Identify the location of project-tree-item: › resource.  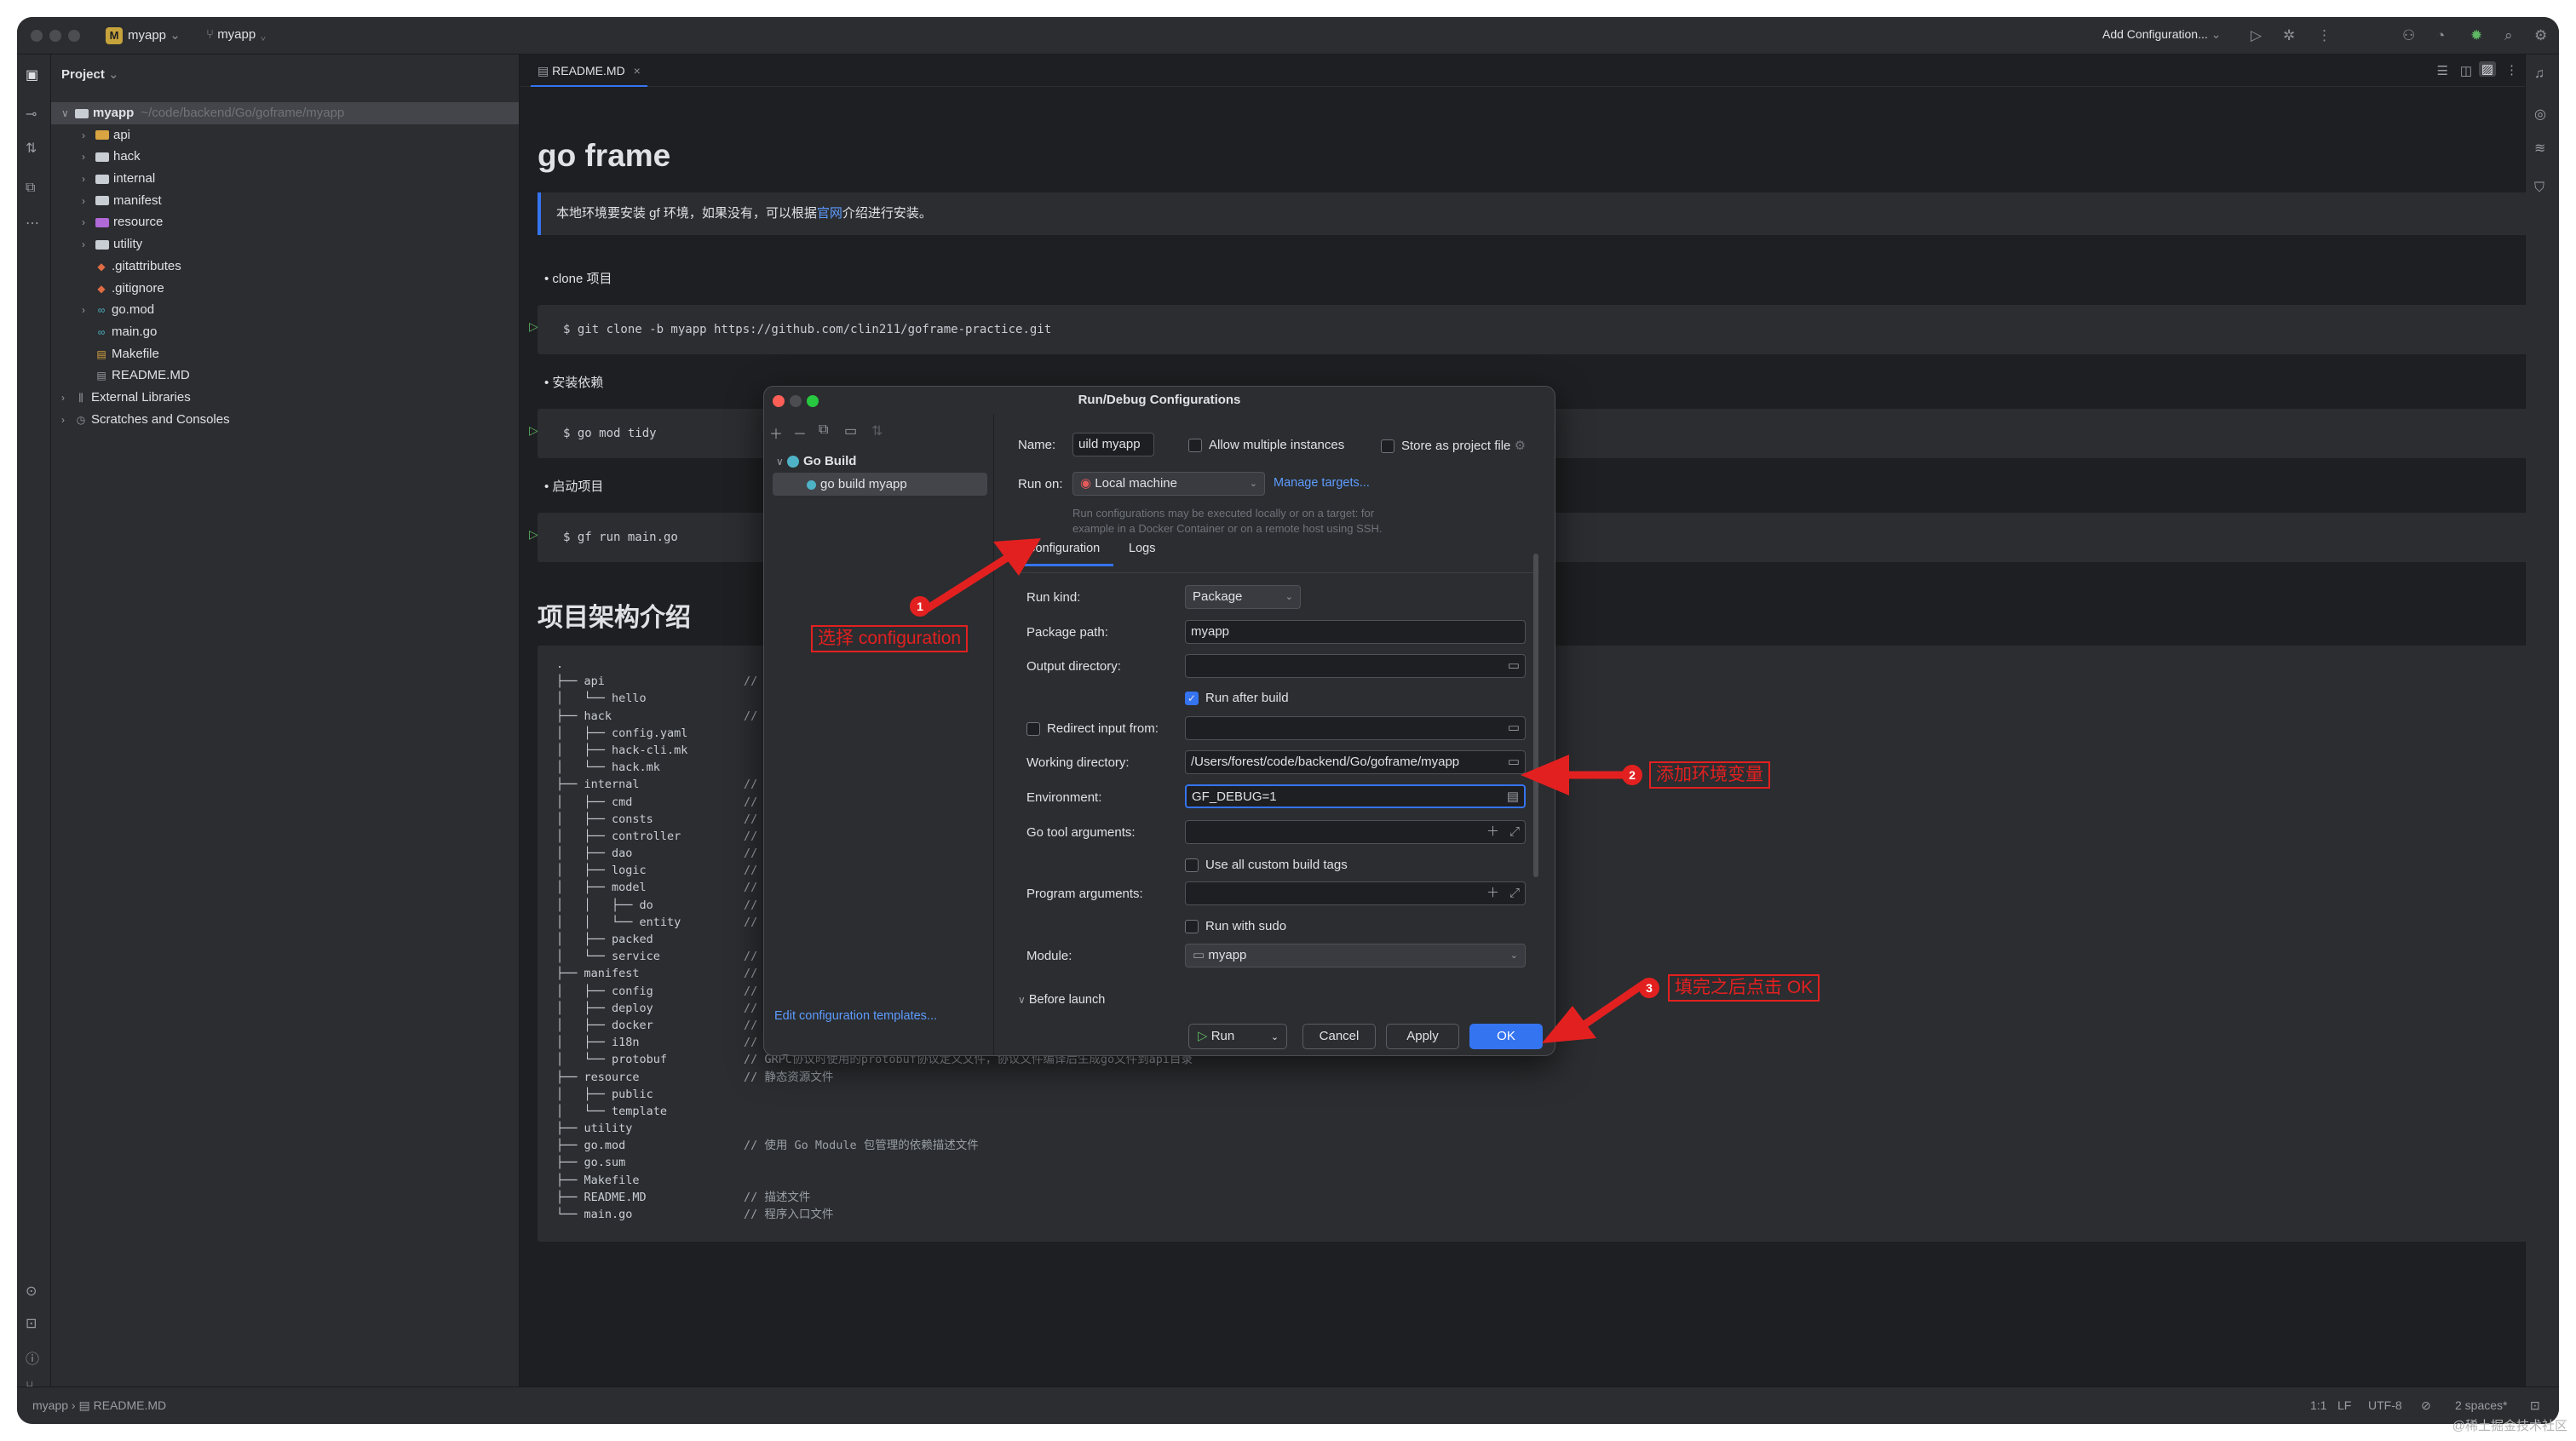
(285, 222).